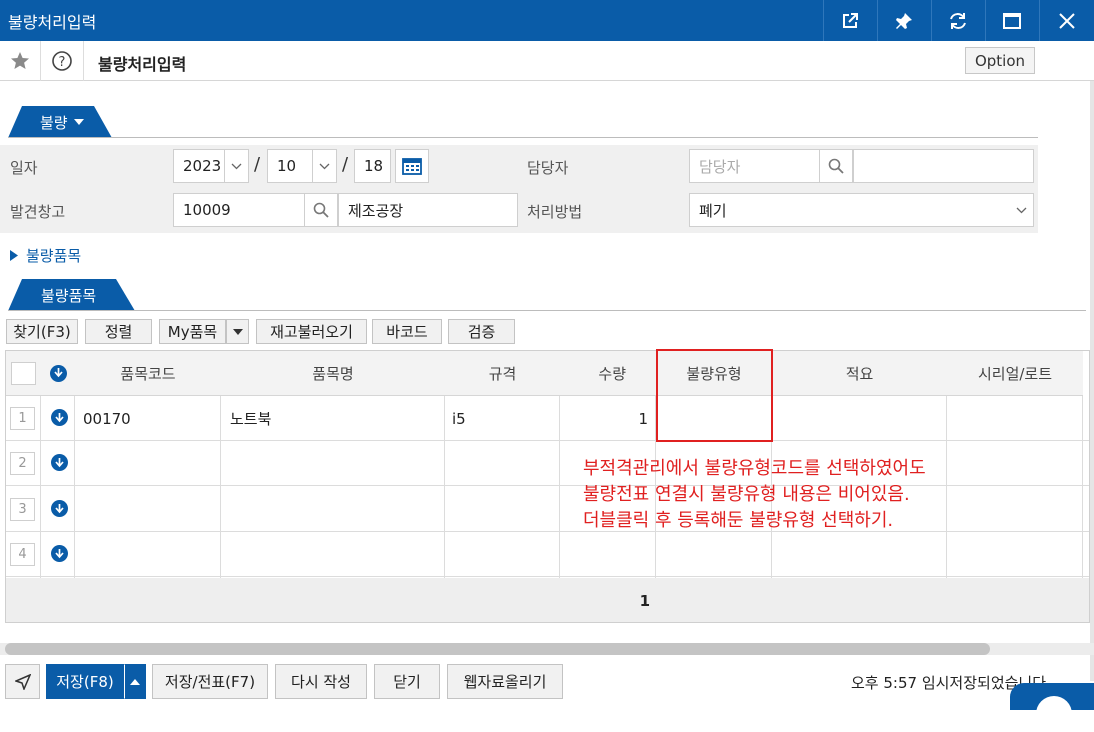 This screenshot has width=1094, height=732. I want to click on table-row: 1 00170 노트북 i5 1, so click(547, 418).